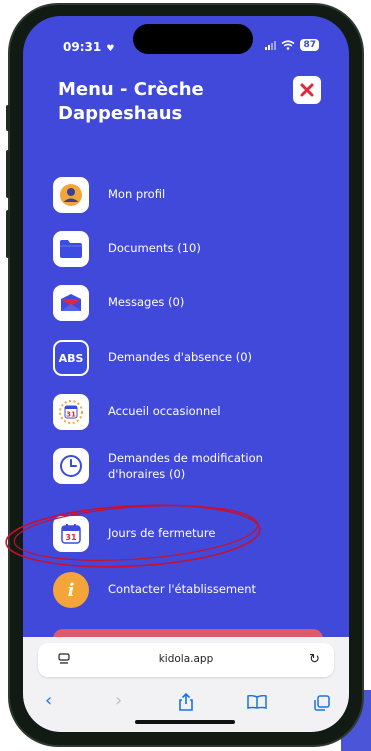 Image resolution: width=371 pixels, height=751 pixels. I want to click on back-icon: ‹, so click(48, 700).